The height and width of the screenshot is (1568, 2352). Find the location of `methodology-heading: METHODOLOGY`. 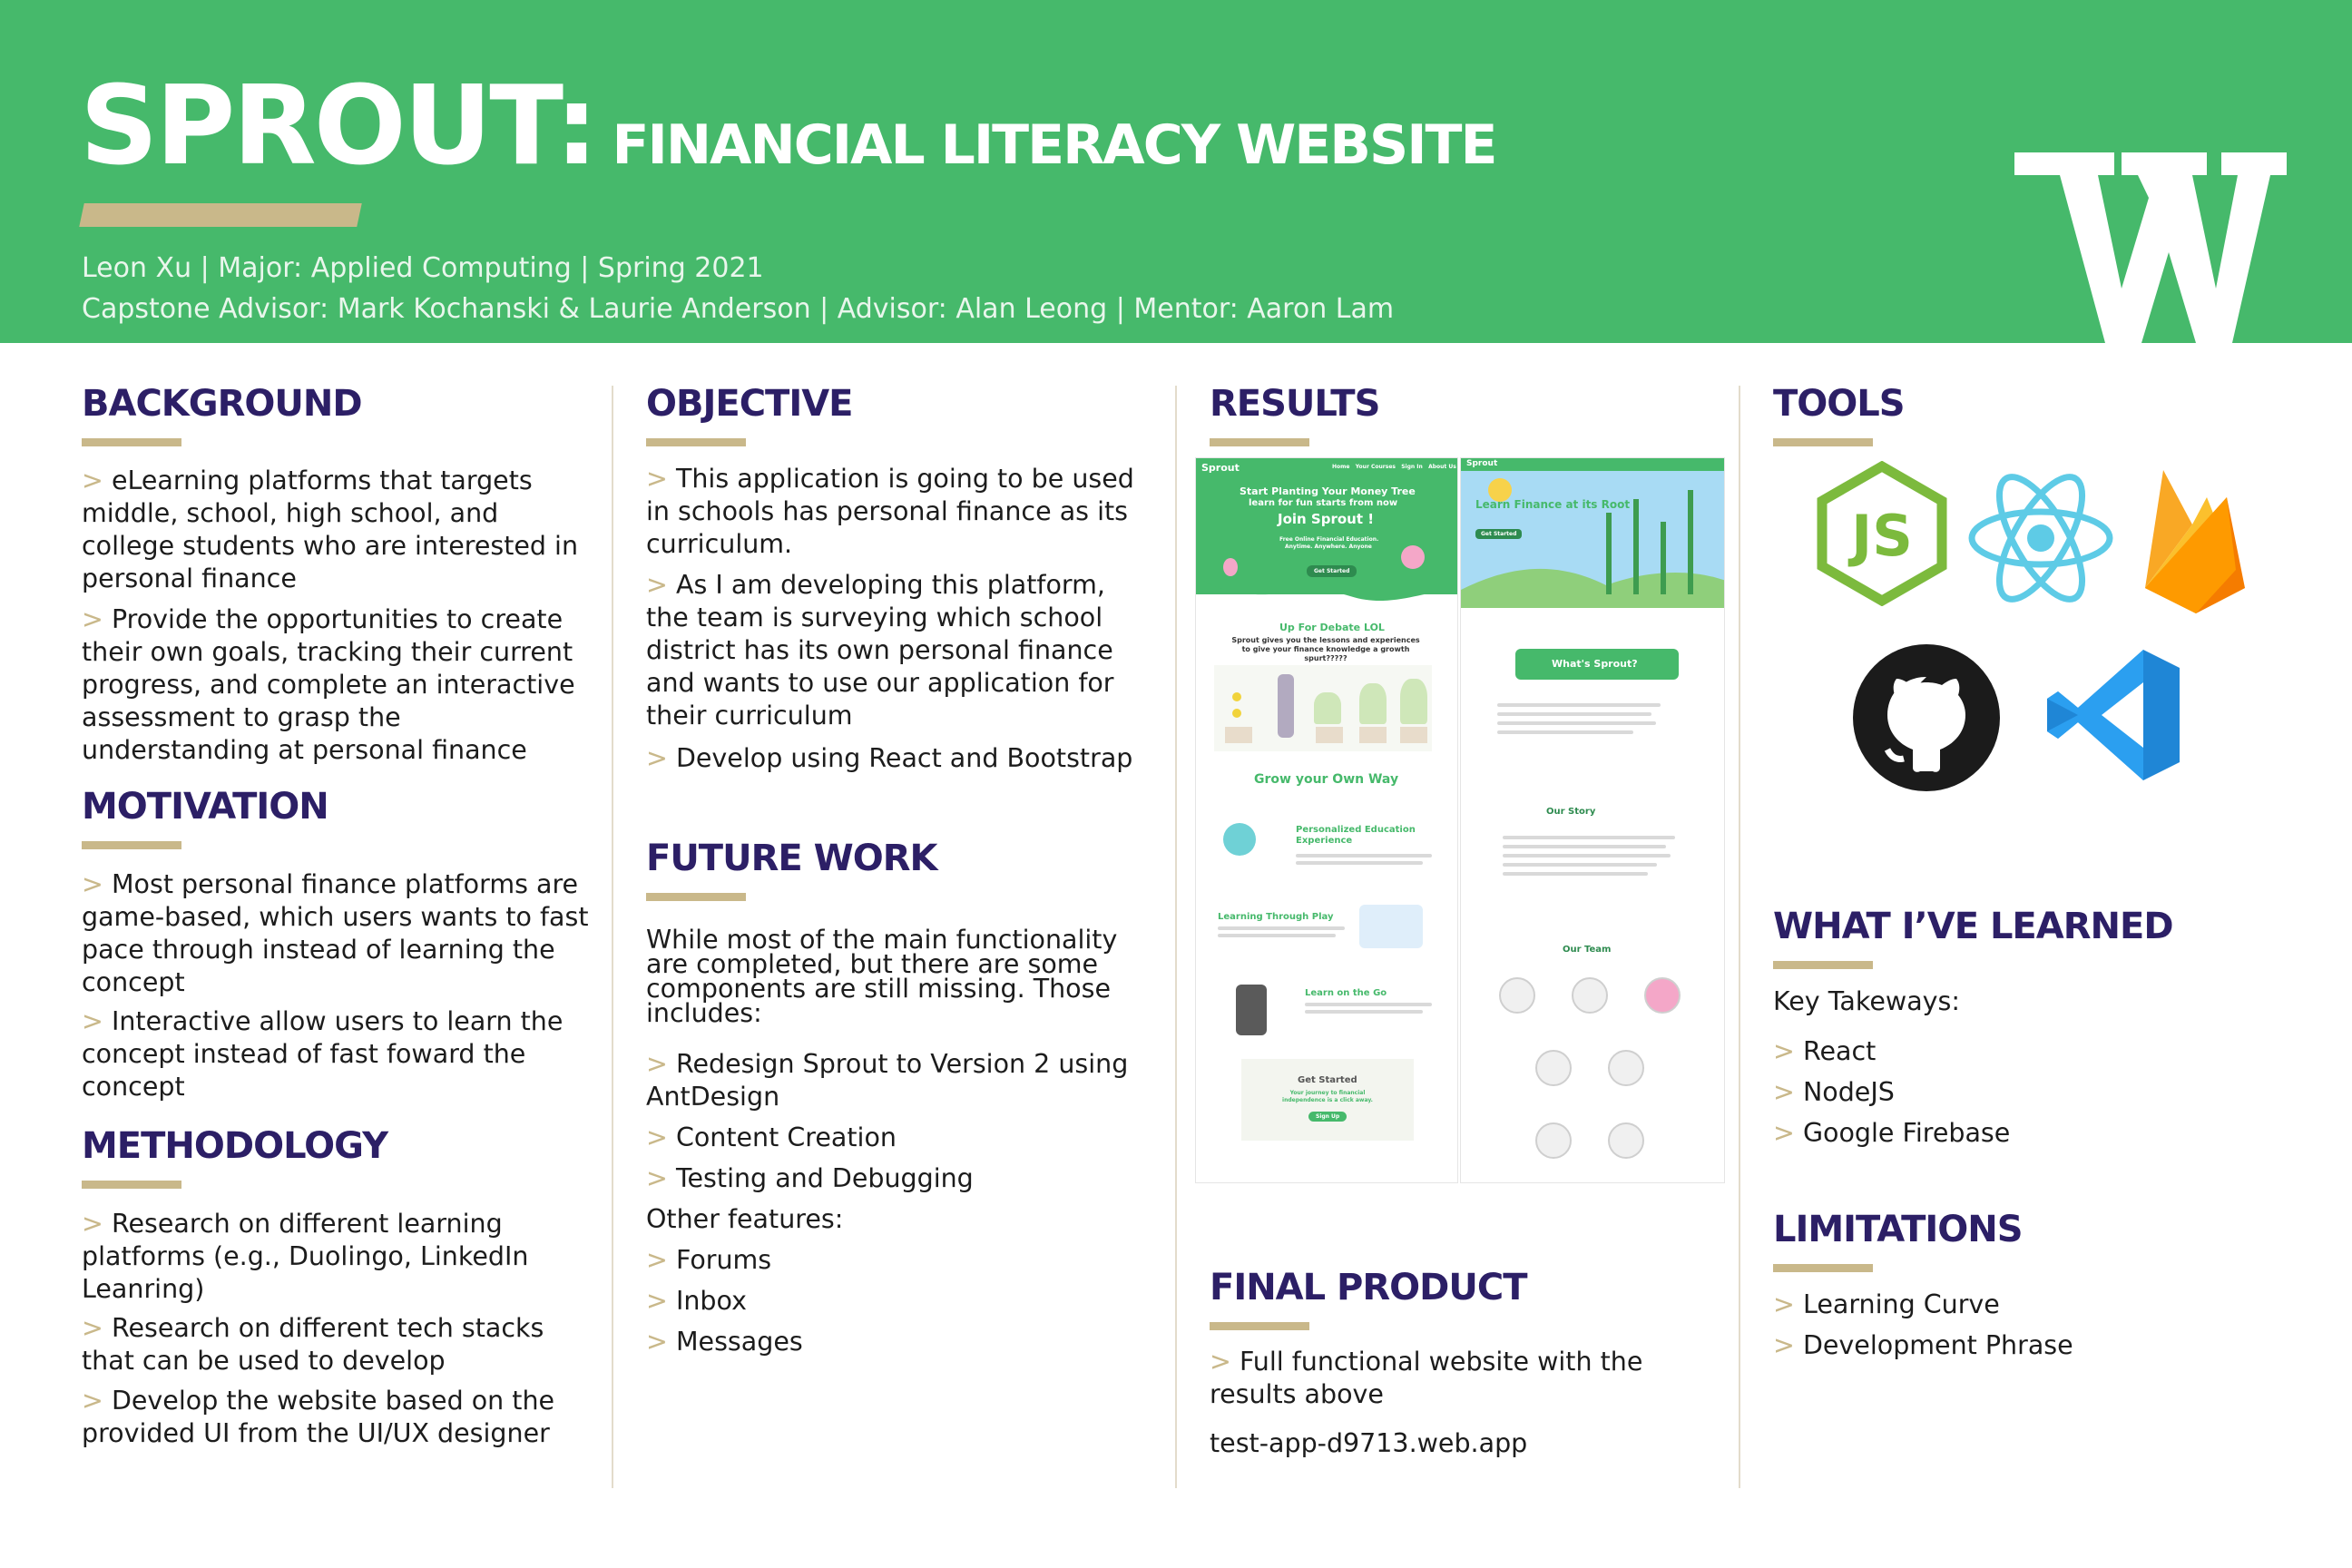

methodology-heading: METHODOLOGY is located at coordinates (235, 1146).